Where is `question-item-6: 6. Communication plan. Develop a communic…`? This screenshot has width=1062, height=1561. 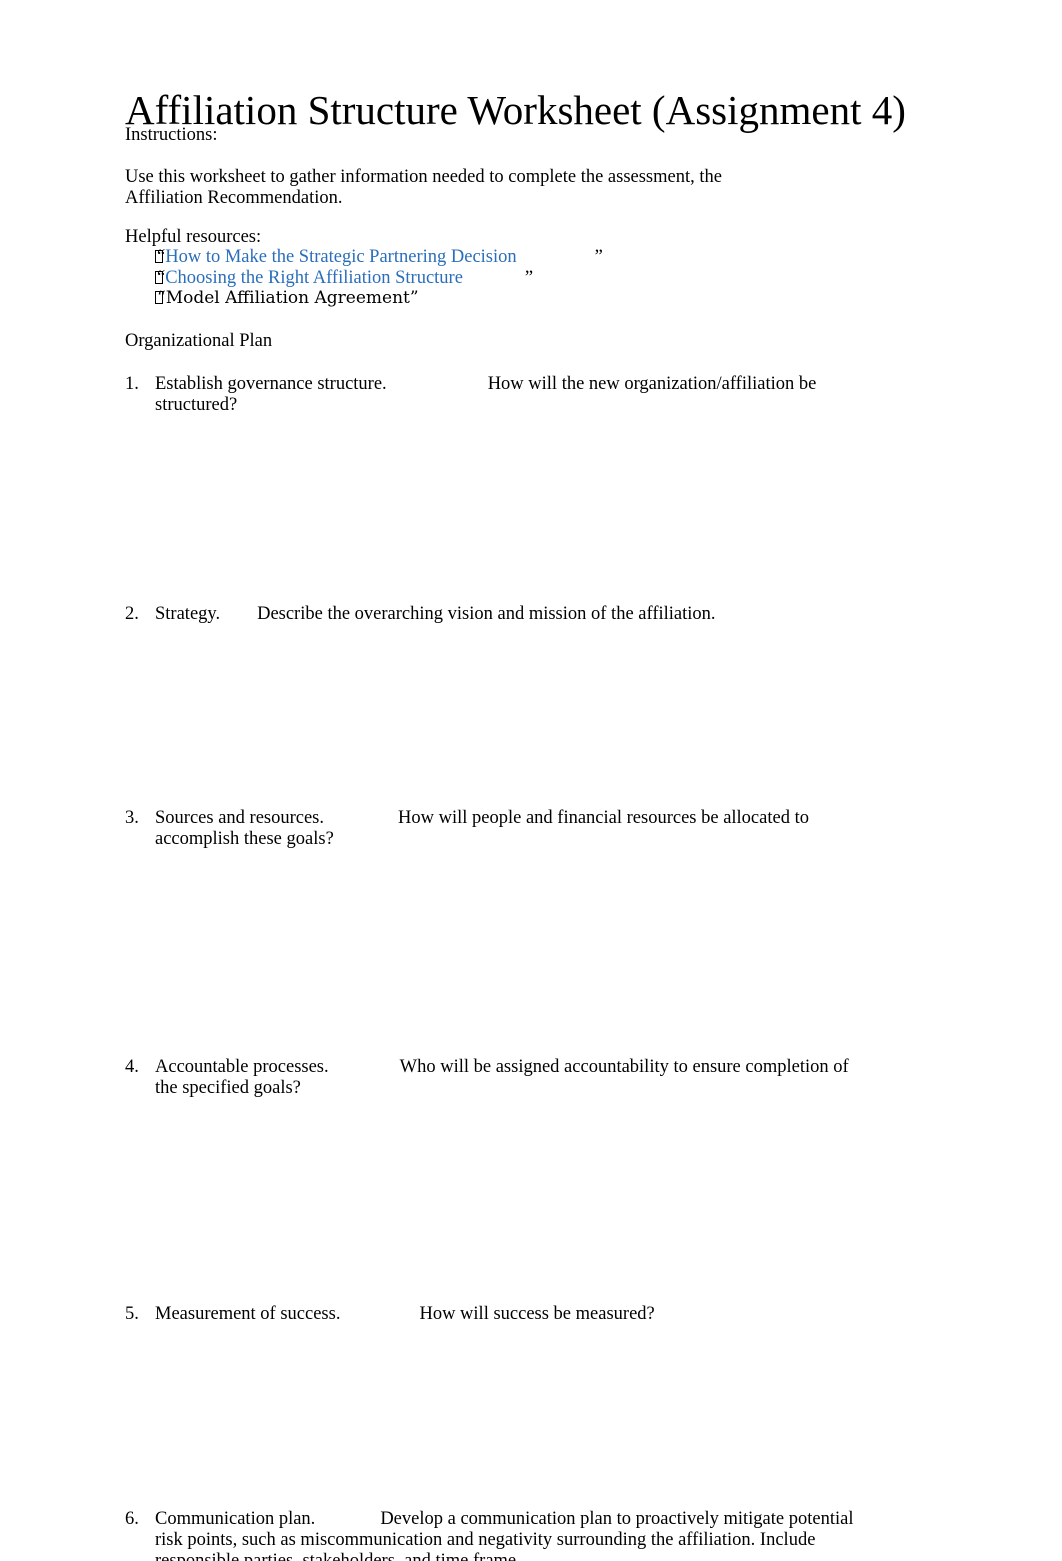 question-item-6: 6. Communication plan. Develop a communic… is located at coordinates (490, 1535).